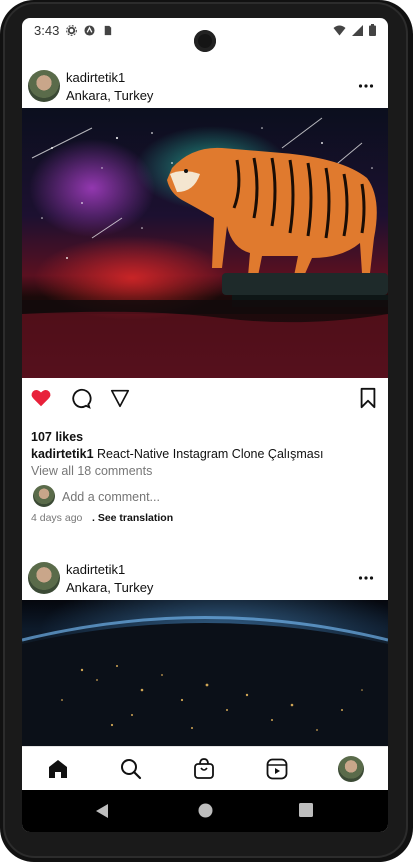  I want to click on bottom-tab-bar, so click(205, 768).